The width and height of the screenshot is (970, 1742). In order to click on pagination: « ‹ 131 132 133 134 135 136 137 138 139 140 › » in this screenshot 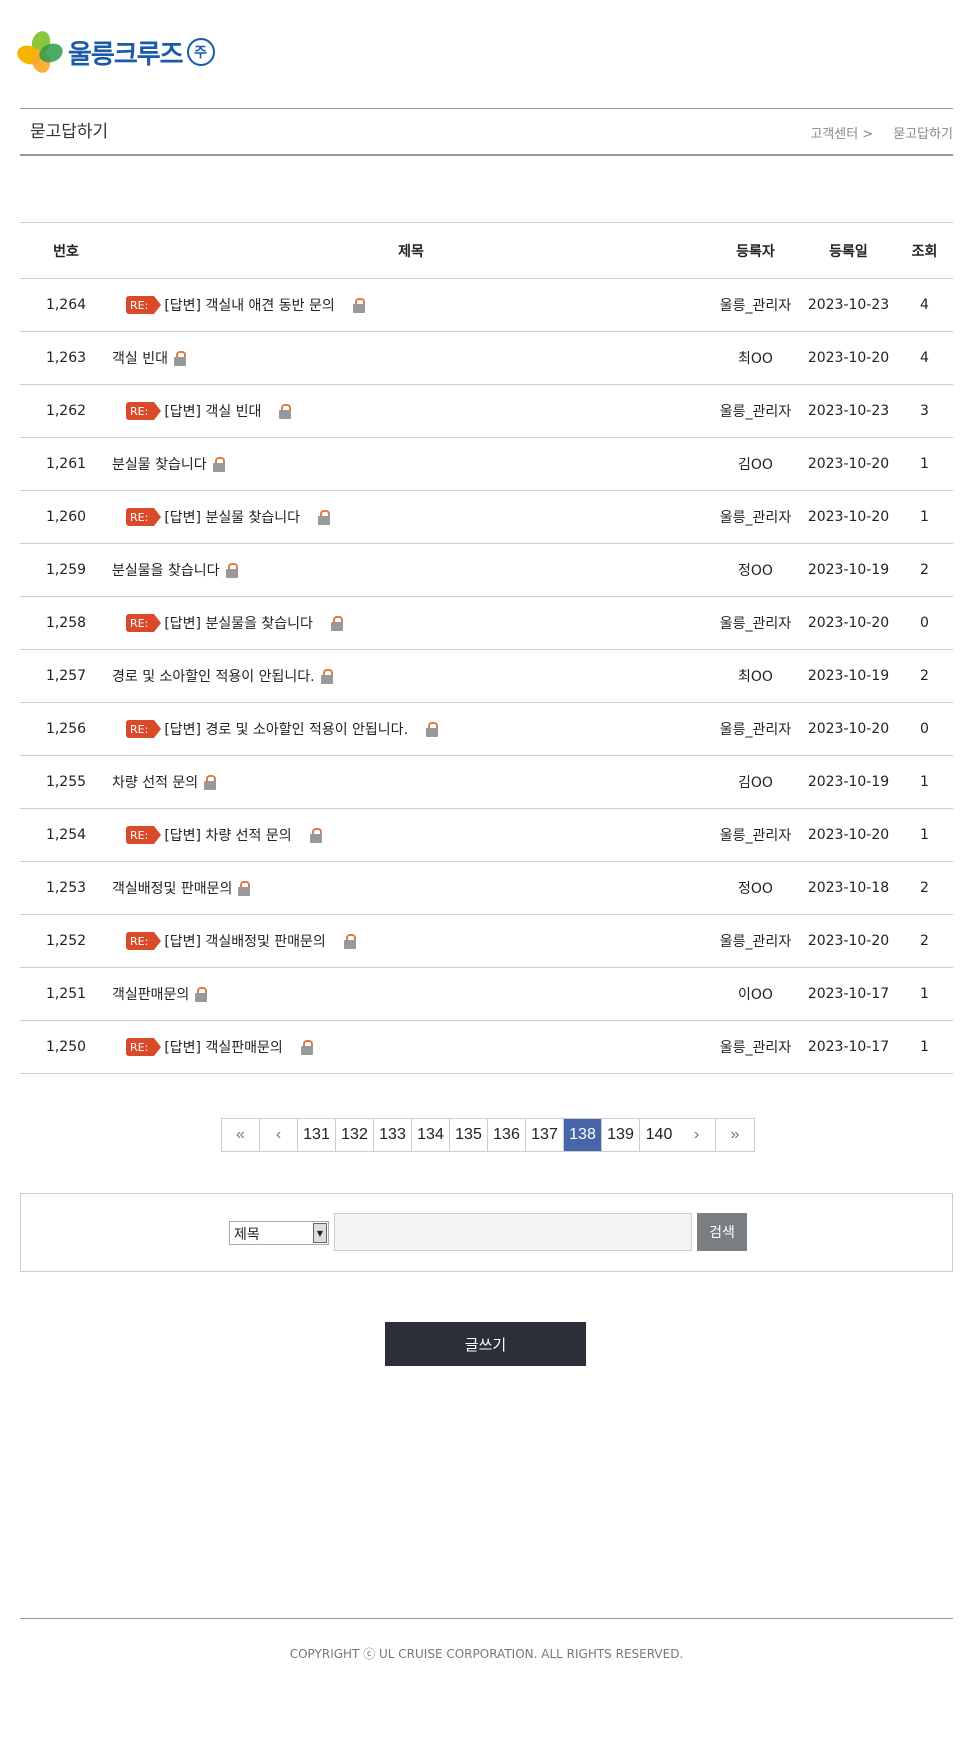, I will do `click(488, 1135)`.